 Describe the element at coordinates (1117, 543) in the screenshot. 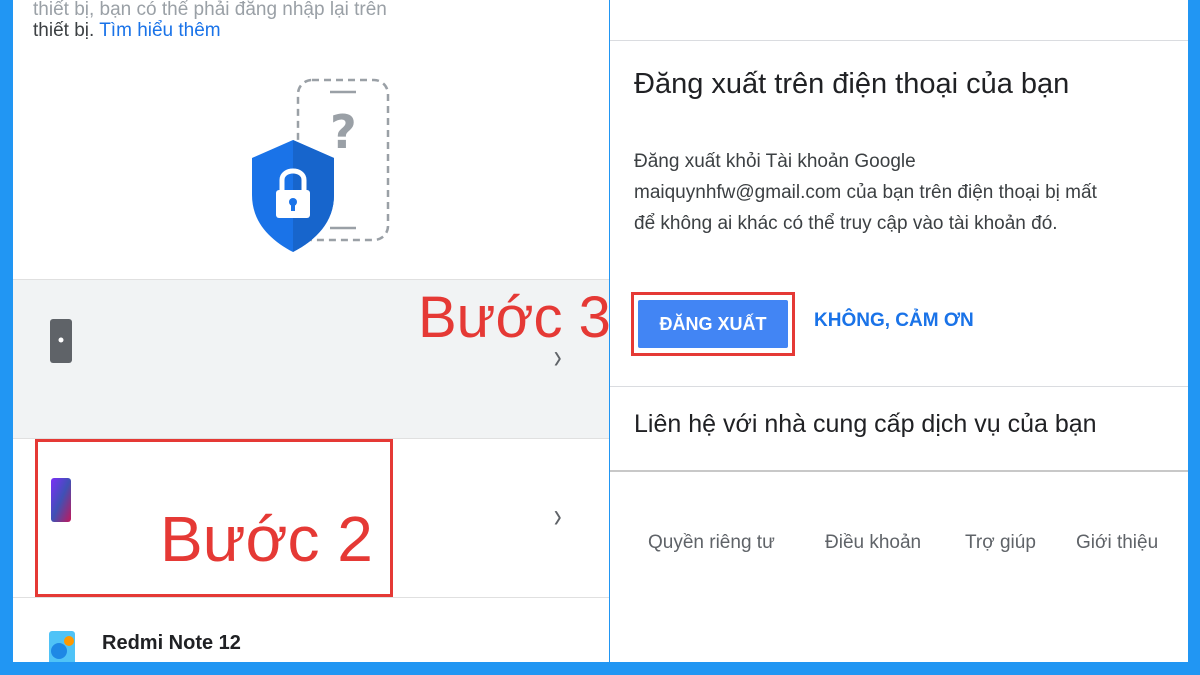

I see `footer-link-about: Giới thiệu` at that location.